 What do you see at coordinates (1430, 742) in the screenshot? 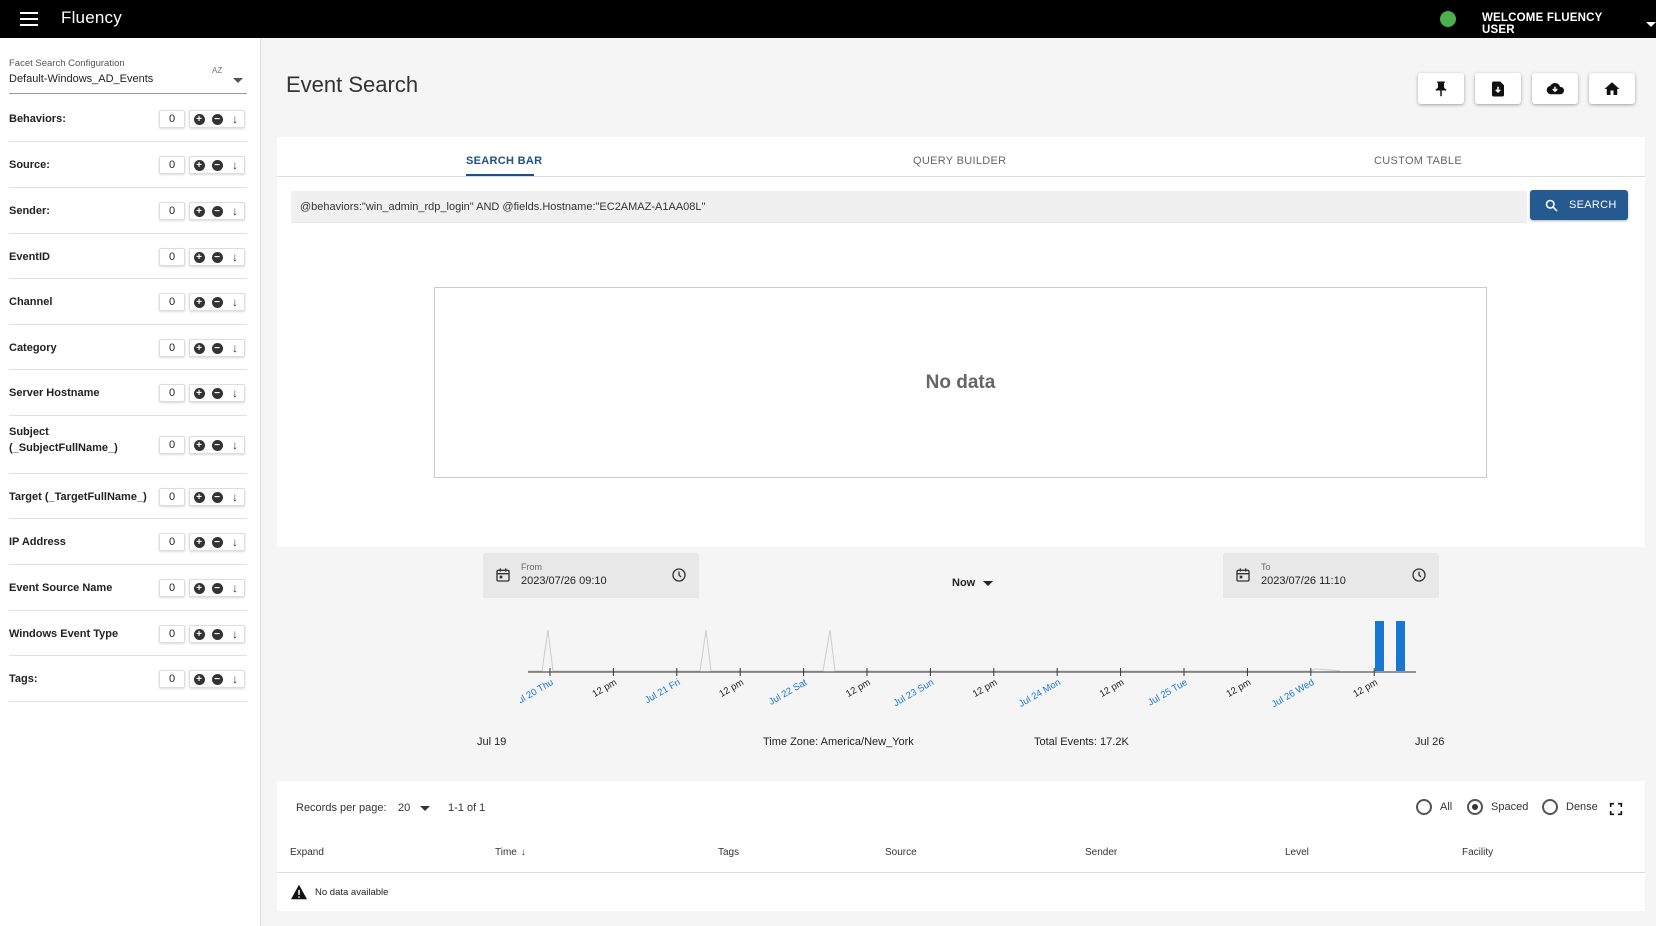
I see `timeline-end-label: Jul 26` at bounding box center [1430, 742].